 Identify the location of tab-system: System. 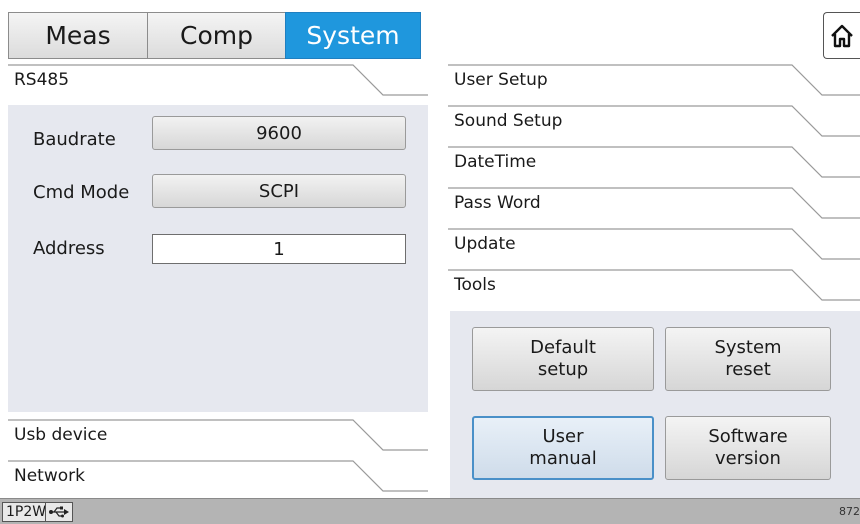
(353, 35).